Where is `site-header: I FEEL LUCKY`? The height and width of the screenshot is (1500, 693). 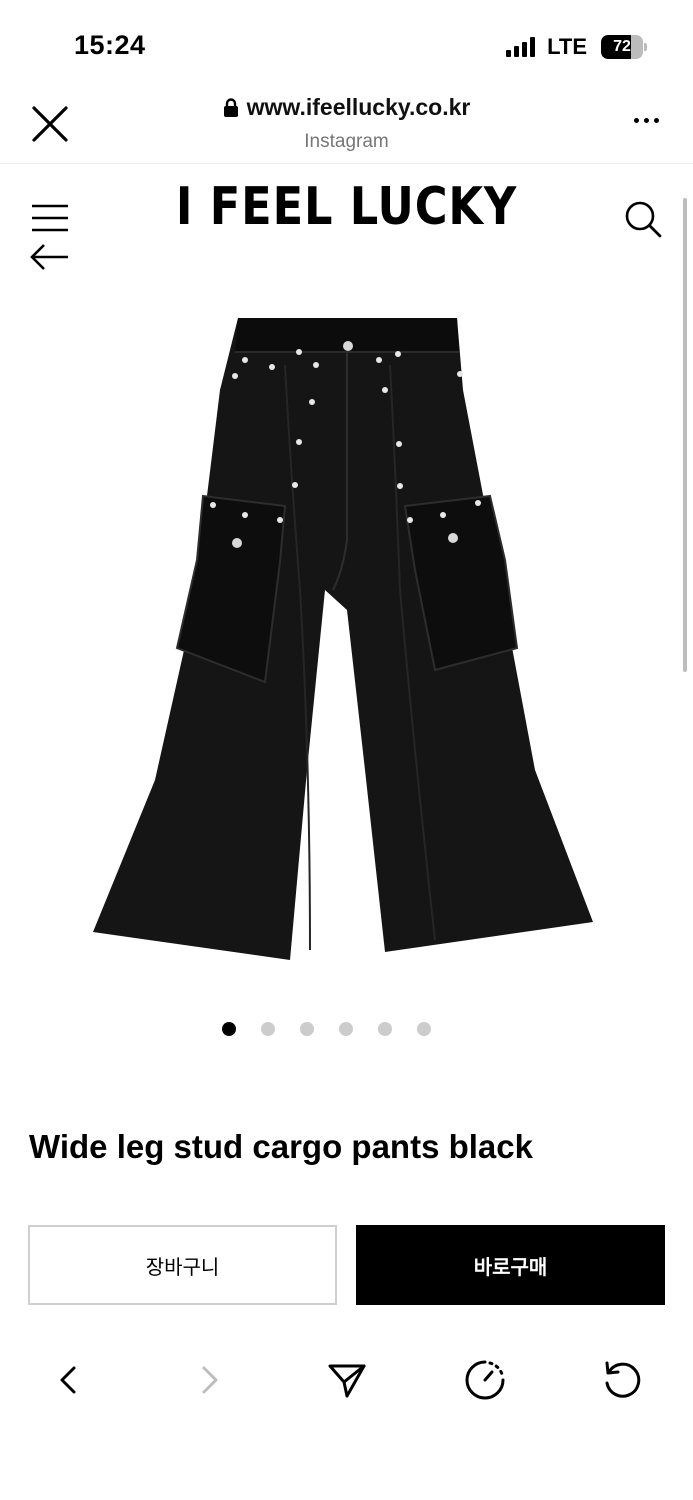
site-header: I FEEL LUCKY is located at coordinates (346, 222).